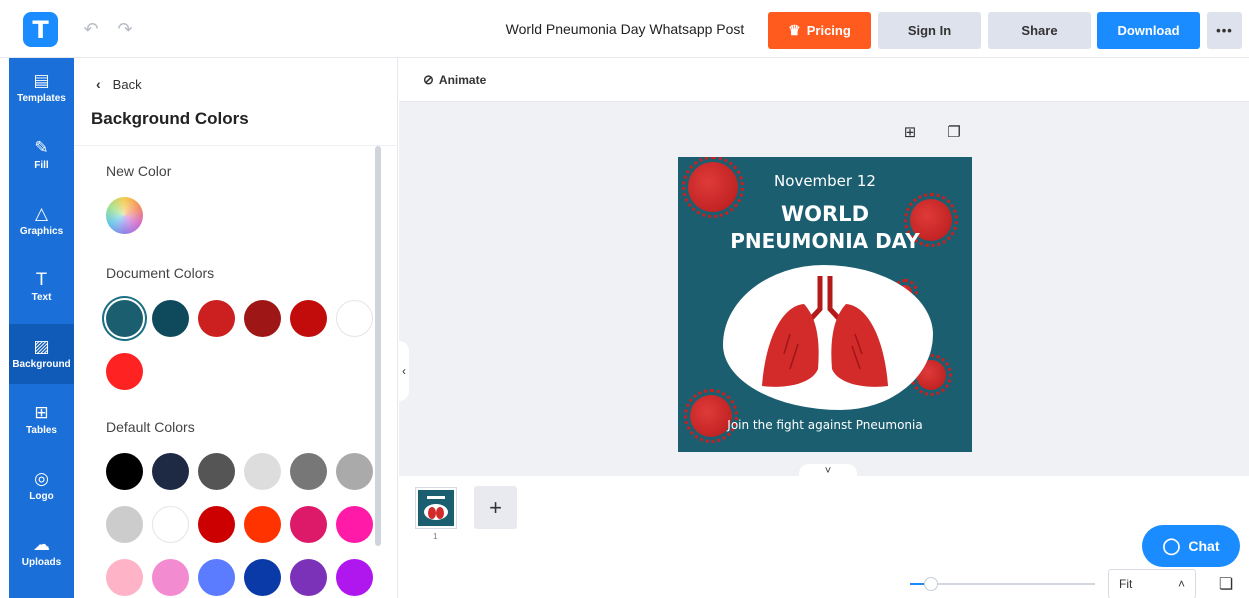 This screenshot has height=598, width=1249. Describe the element at coordinates (1148, 30) in the screenshot. I see `download-button: Download` at that location.